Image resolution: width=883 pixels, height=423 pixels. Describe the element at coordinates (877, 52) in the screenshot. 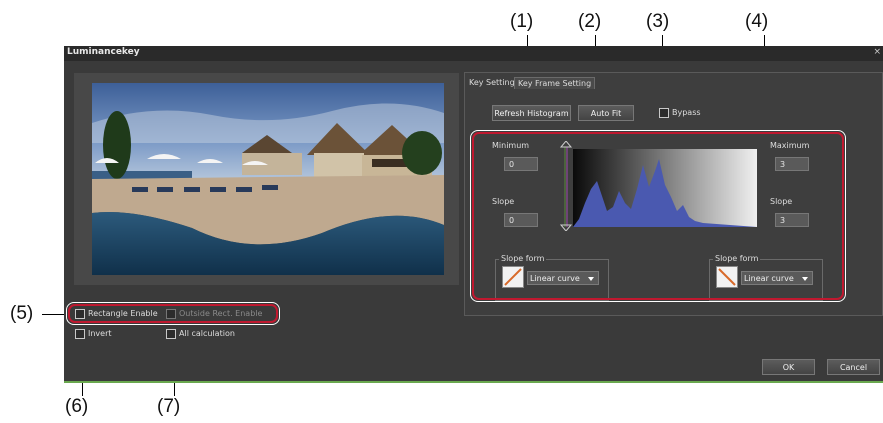

I see `close-icon: ×` at that location.